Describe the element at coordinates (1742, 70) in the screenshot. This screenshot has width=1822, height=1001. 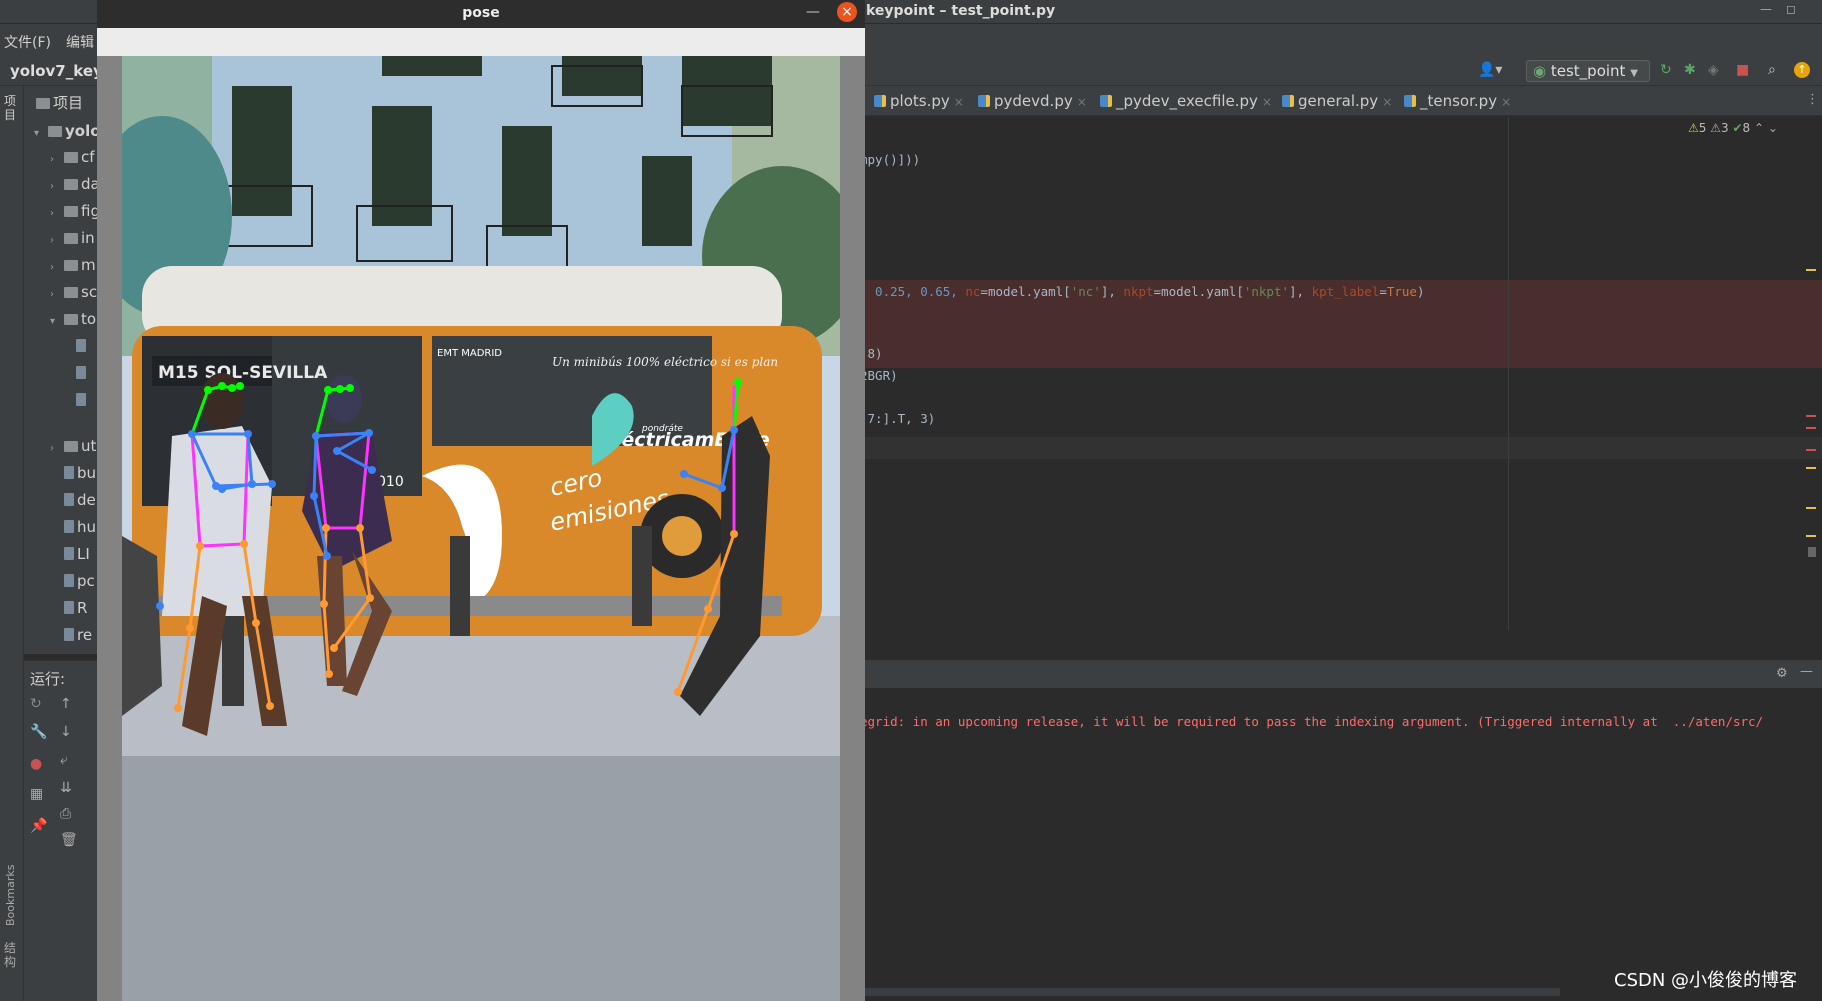
I see `stop-icon: ■` at that location.